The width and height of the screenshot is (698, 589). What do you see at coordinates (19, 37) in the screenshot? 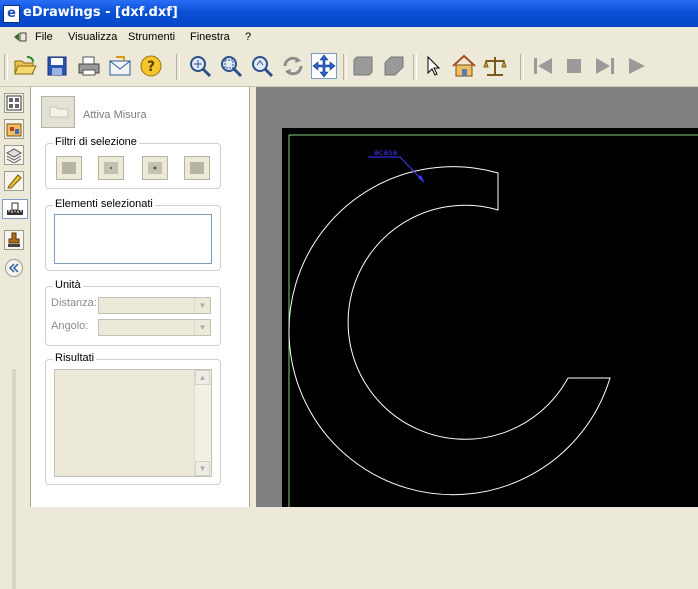
I see `document-window-icon` at bounding box center [19, 37].